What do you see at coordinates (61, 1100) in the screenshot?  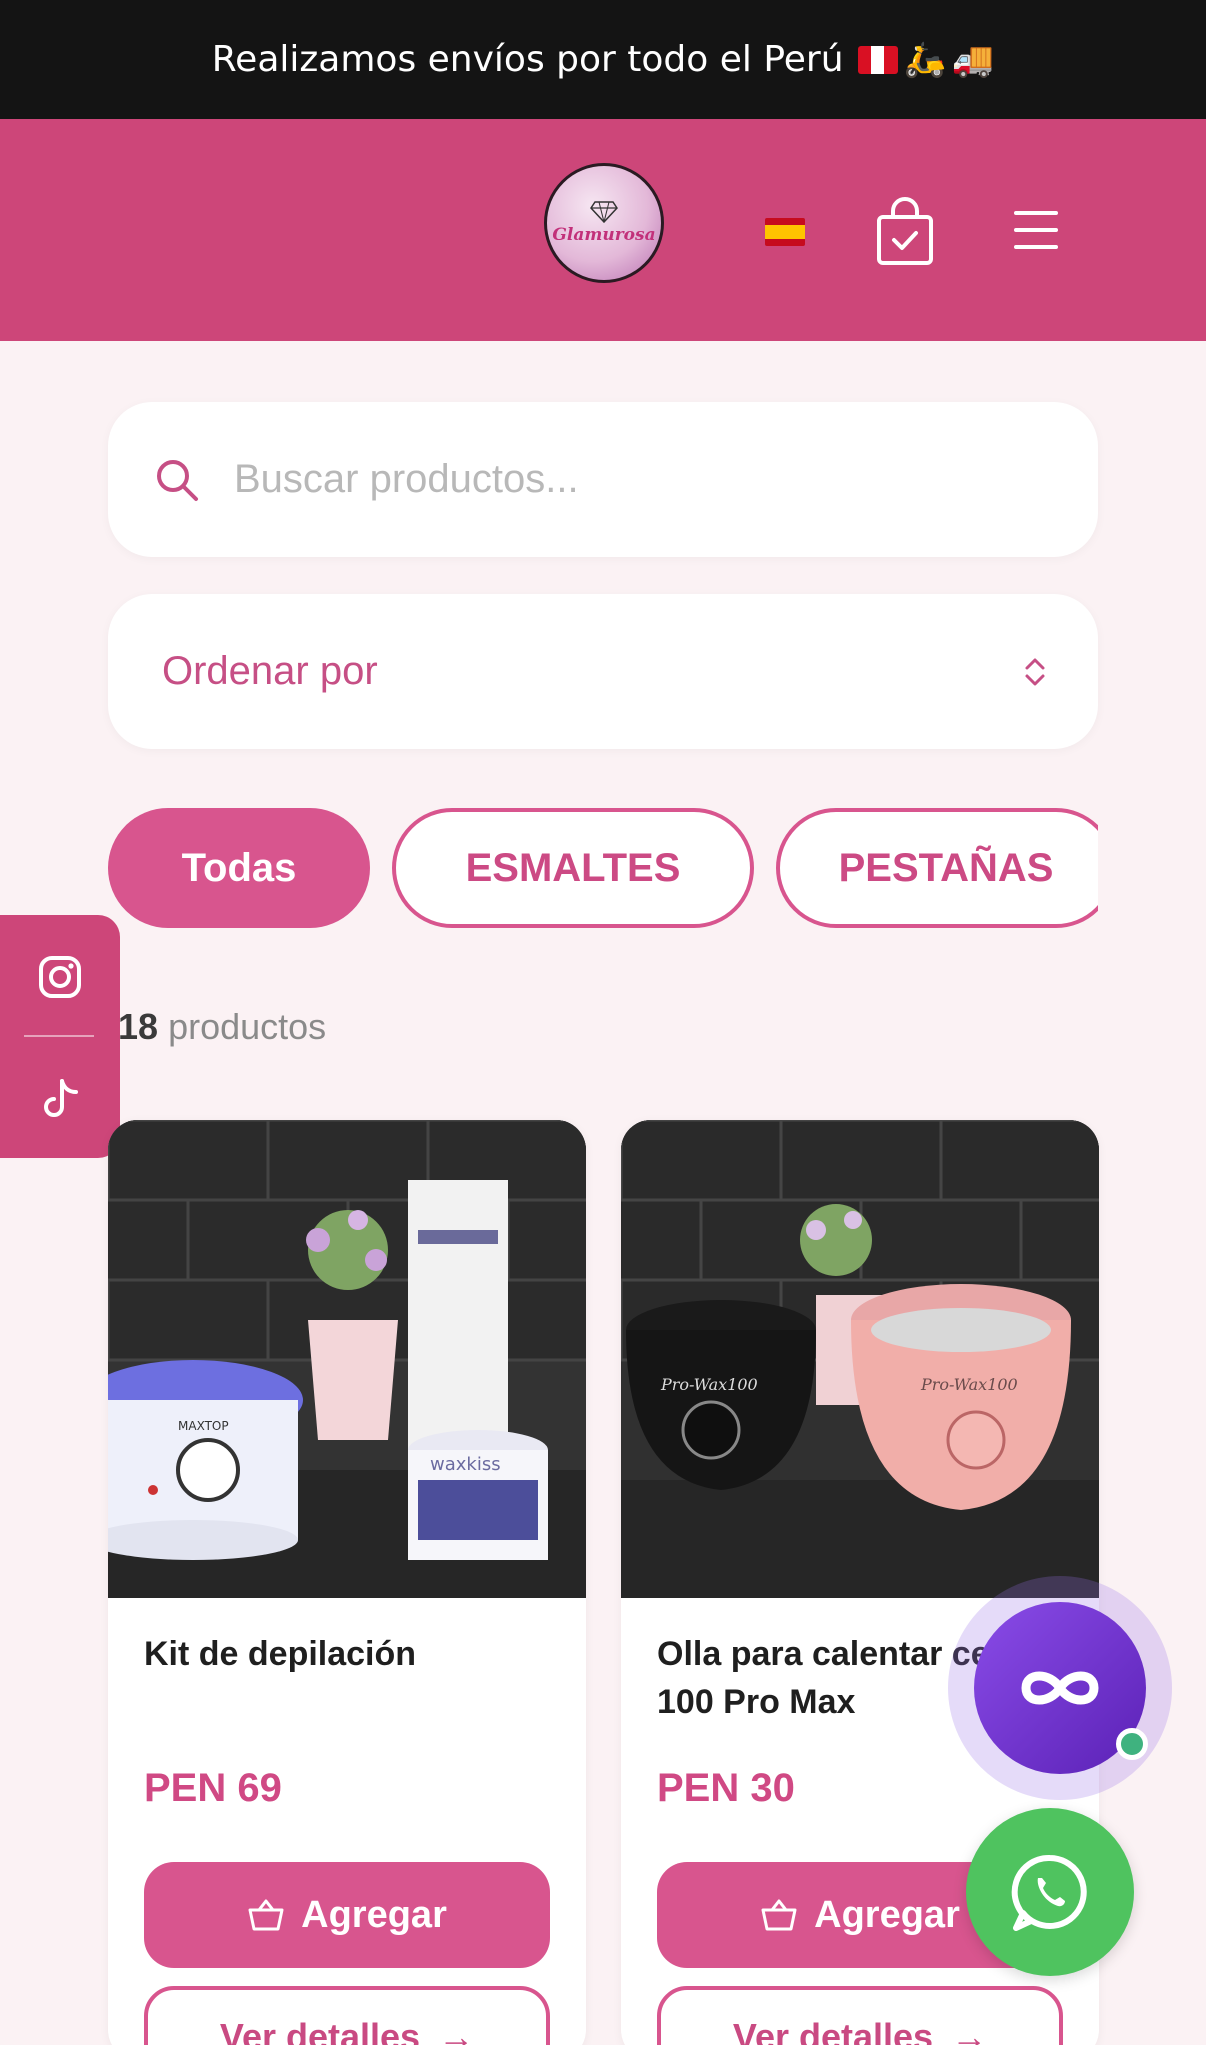 I see `tiktok-icon` at bounding box center [61, 1100].